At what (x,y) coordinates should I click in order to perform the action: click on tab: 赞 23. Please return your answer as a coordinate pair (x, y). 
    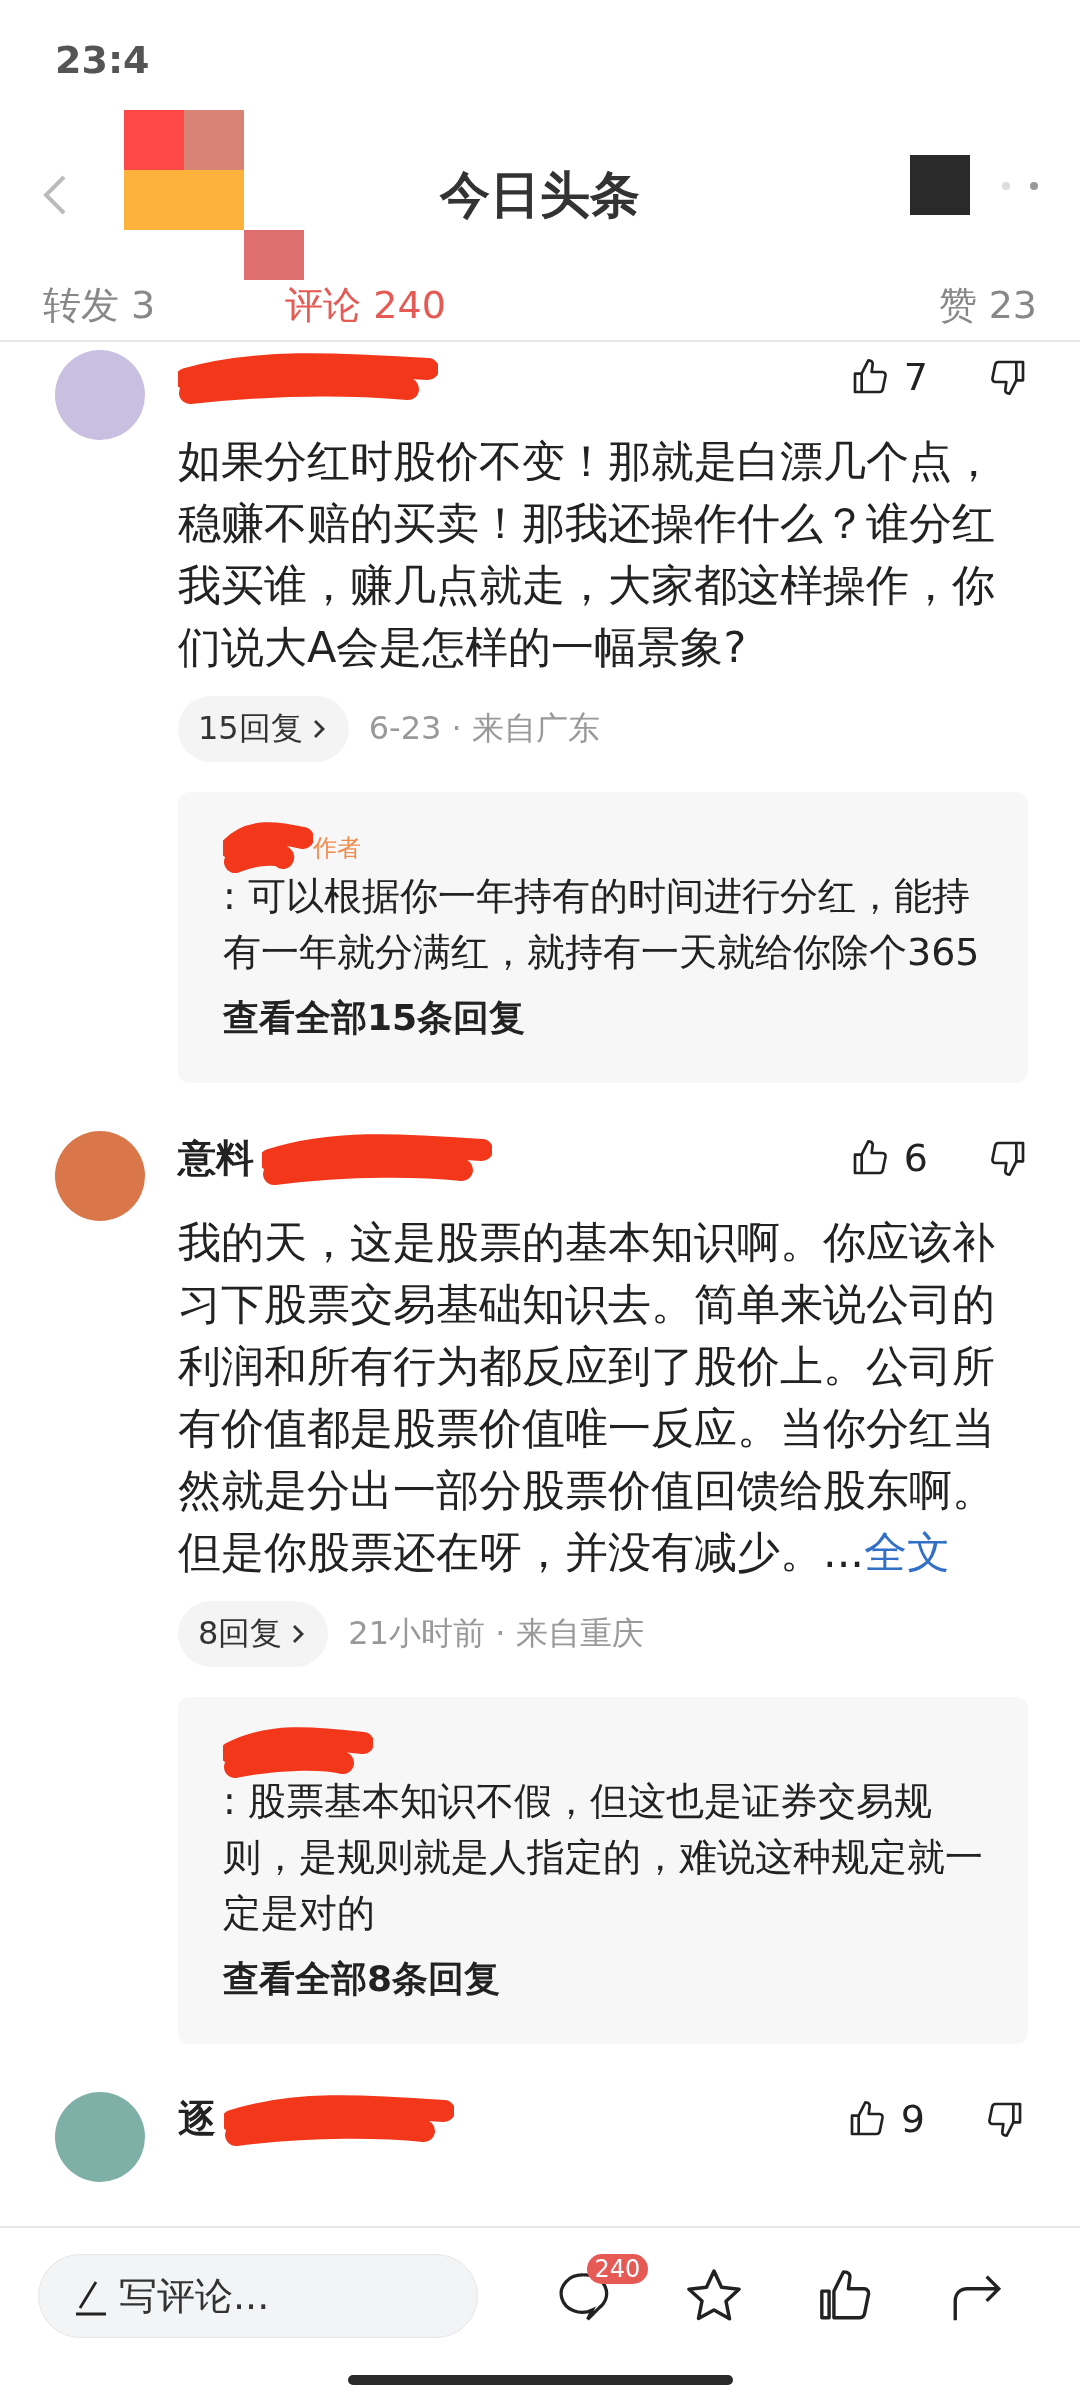
    Looking at the image, I should click on (987, 305).